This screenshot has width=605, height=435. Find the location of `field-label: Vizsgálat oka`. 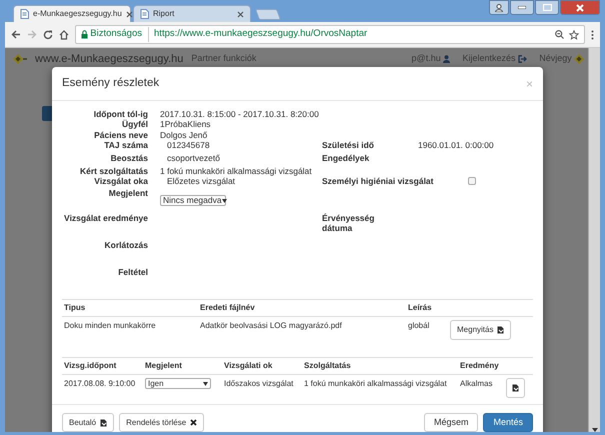

field-label: Vizsgálat oka is located at coordinates (120, 182).